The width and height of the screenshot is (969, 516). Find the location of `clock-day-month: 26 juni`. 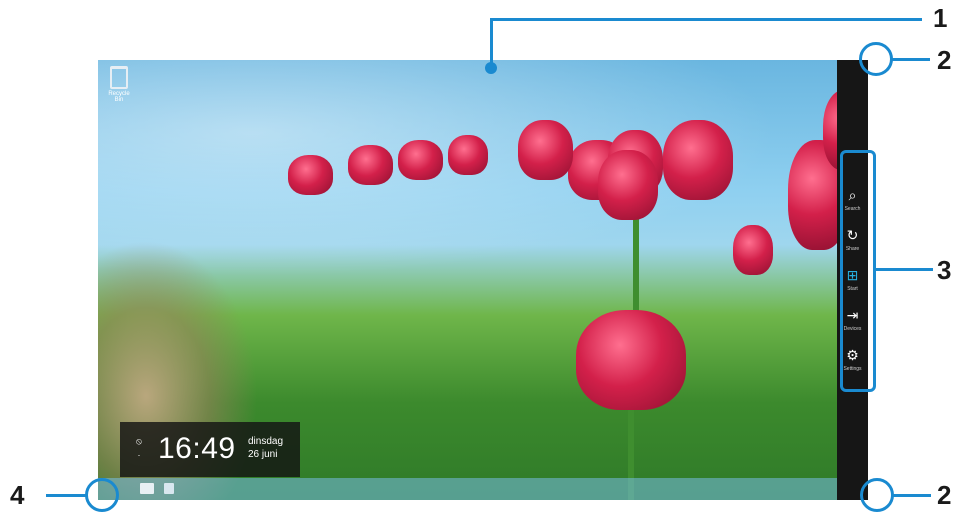

clock-day-month: 26 juni is located at coordinates (263, 454).